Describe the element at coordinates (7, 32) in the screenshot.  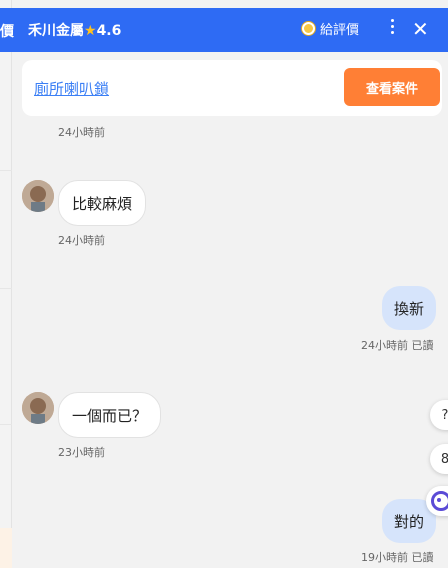
I see `header-edge-text: 價` at that location.